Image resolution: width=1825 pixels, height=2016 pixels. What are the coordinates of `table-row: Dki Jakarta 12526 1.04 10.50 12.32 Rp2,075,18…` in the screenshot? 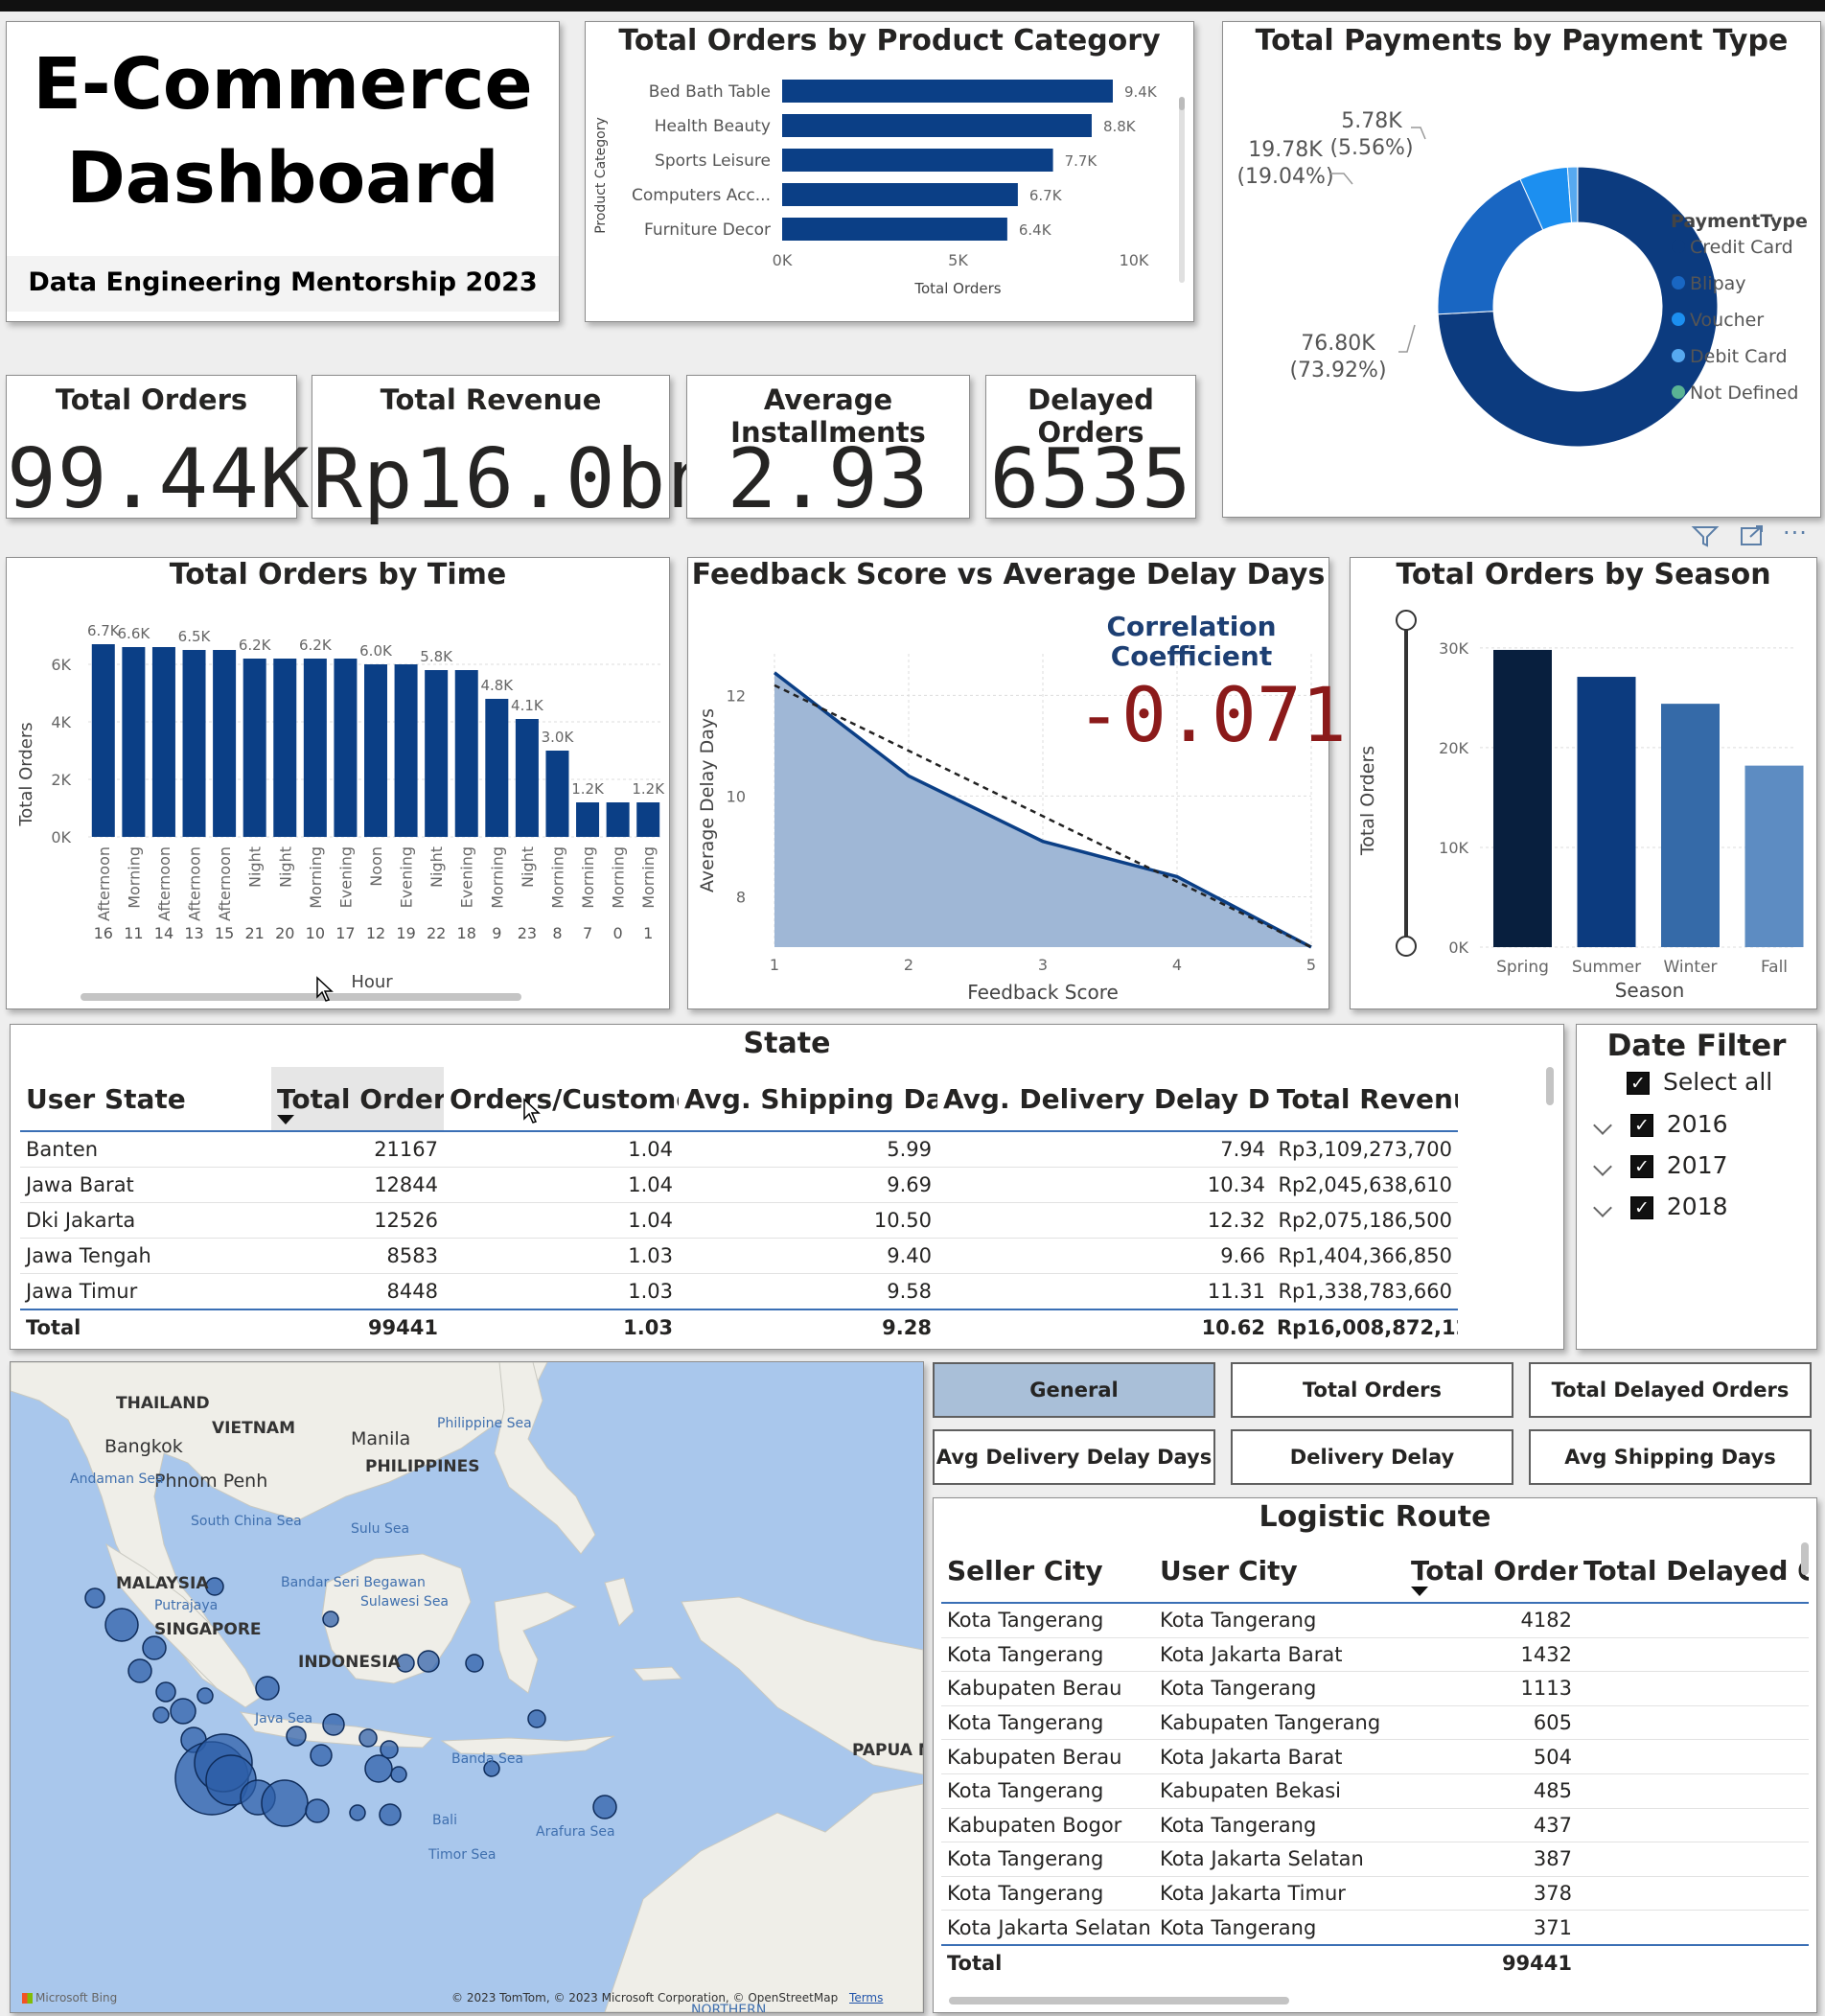 It's located at (739, 1220).